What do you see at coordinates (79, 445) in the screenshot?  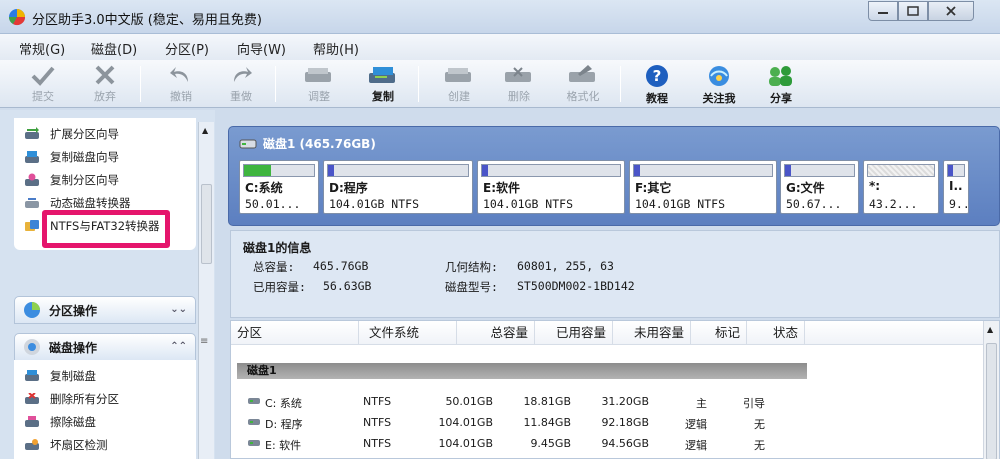 I see `op-label: 坏扇区检测` at bounding box center [79, 445].